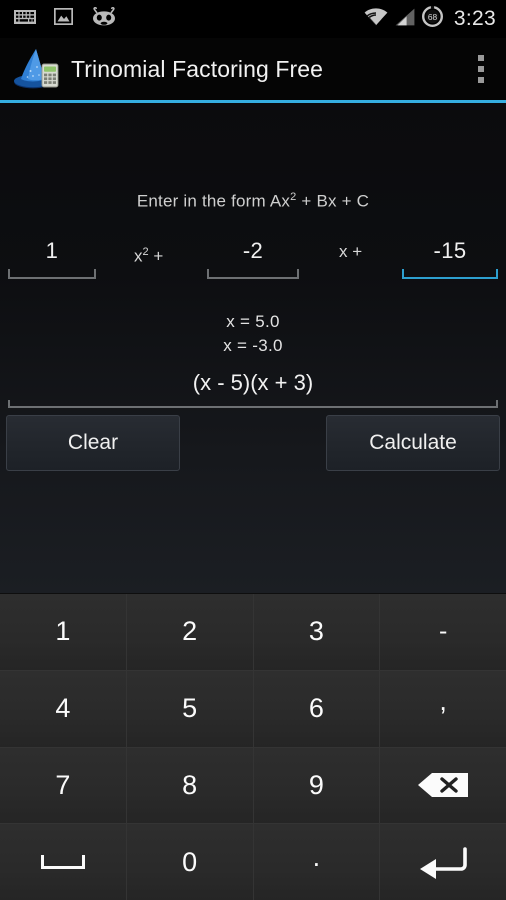 This screenshot has height=900, width=506. What do you see at coordinates (63, 708) in the screenshot?
I see `key-4: 4` at bounding box center [63, 708].